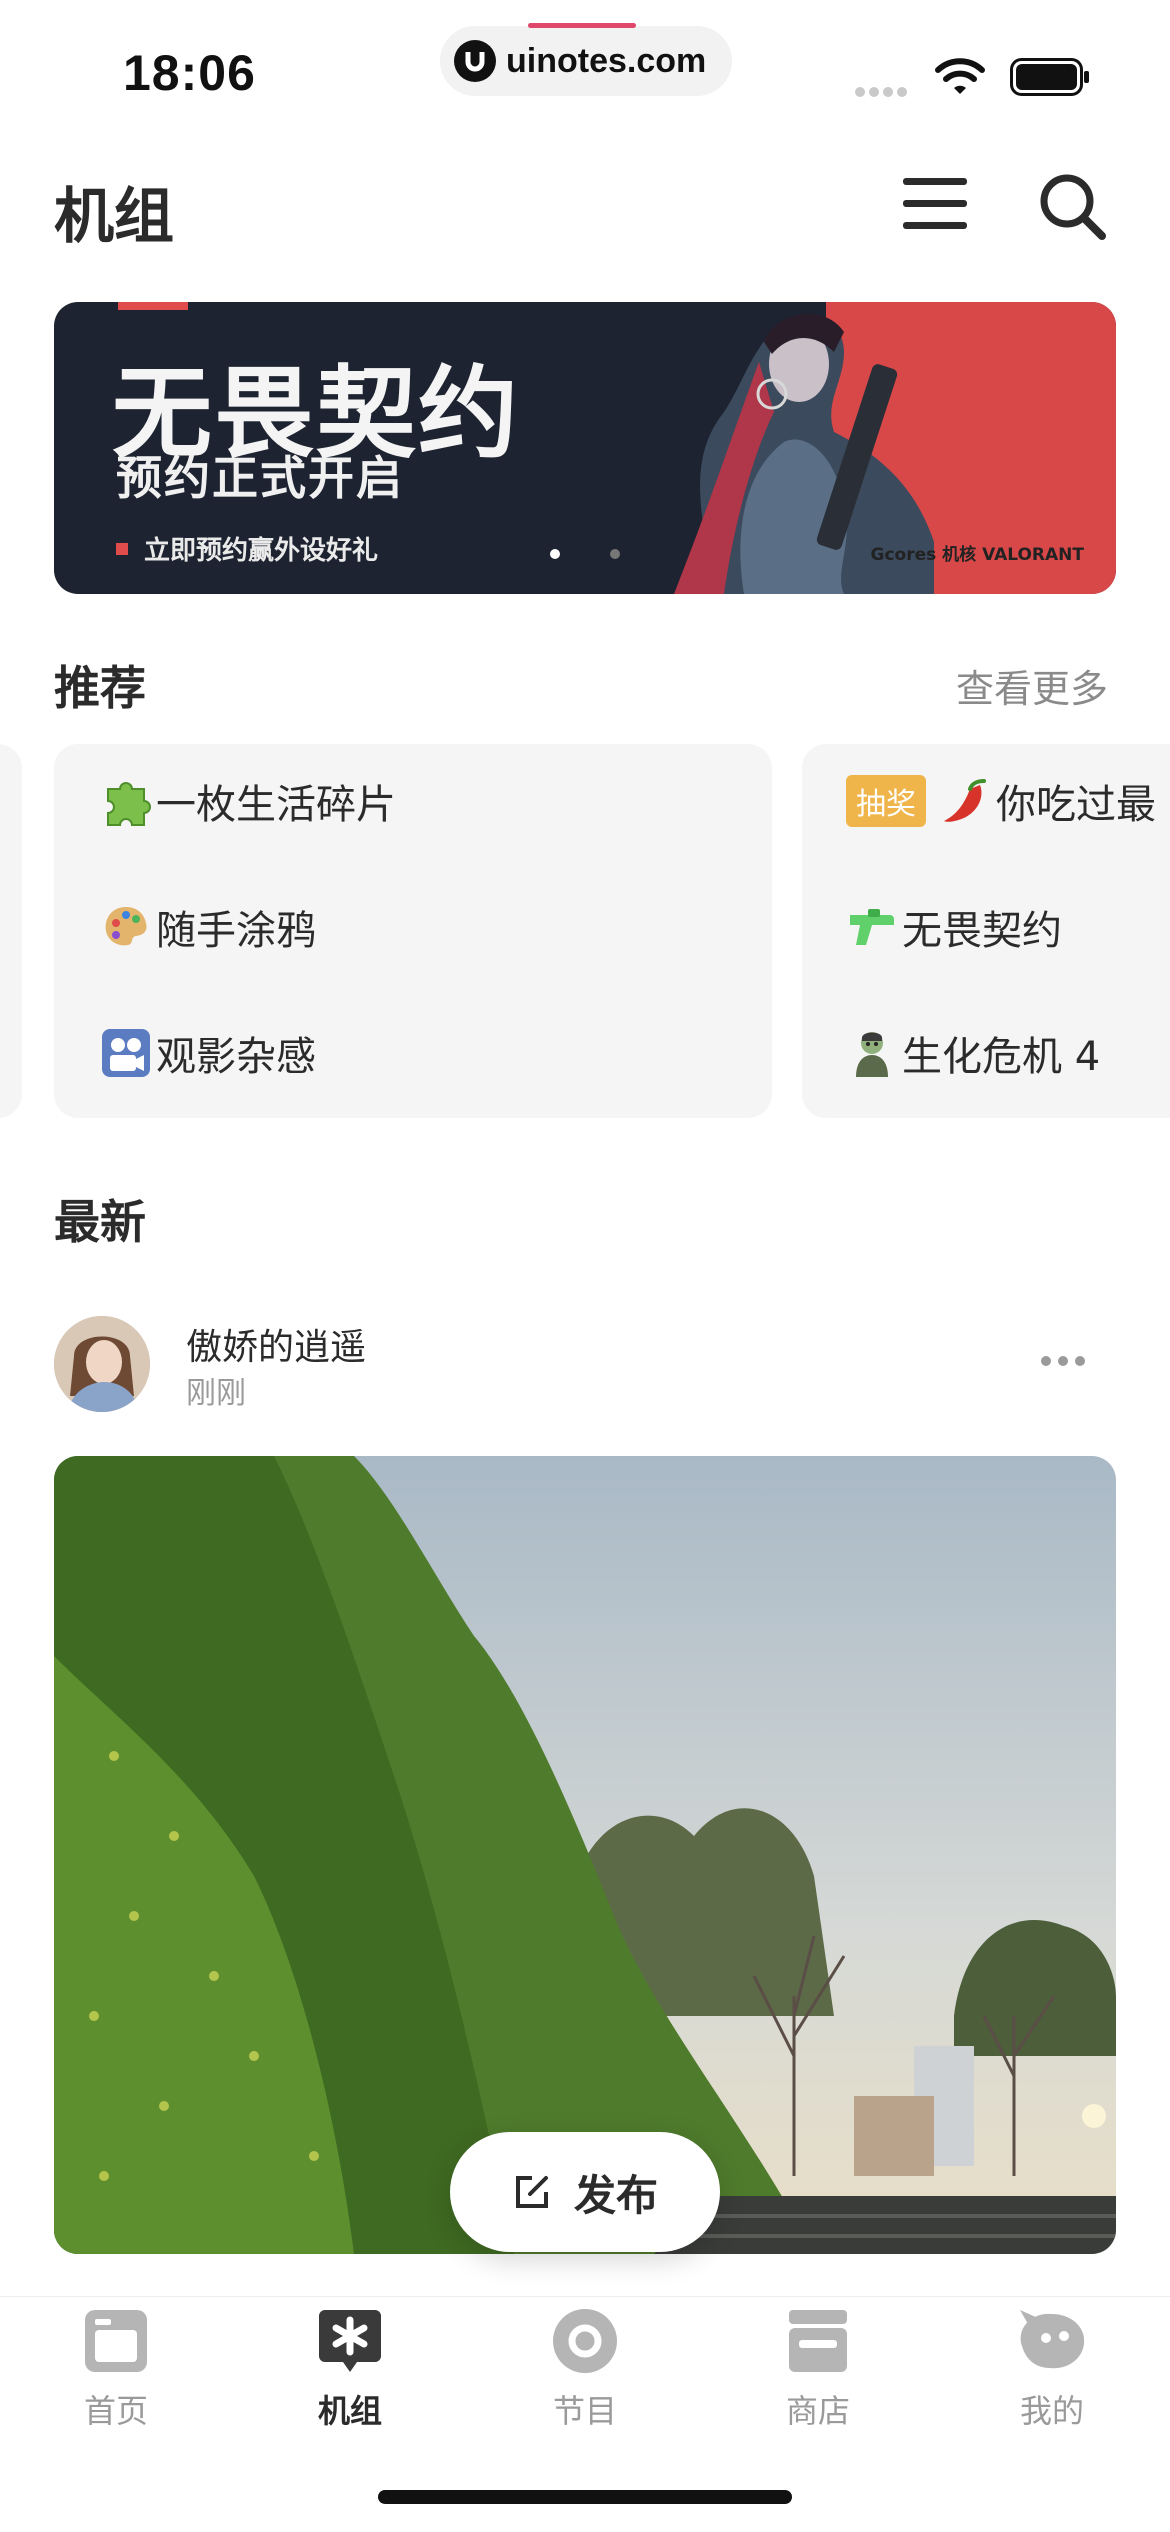 The width and height of the screenshot is (1170, 2532). What do you see at coordinates (884, 89) in the screenshot?
I see `cellular-signal-icon` at bounding box center [884, 89].